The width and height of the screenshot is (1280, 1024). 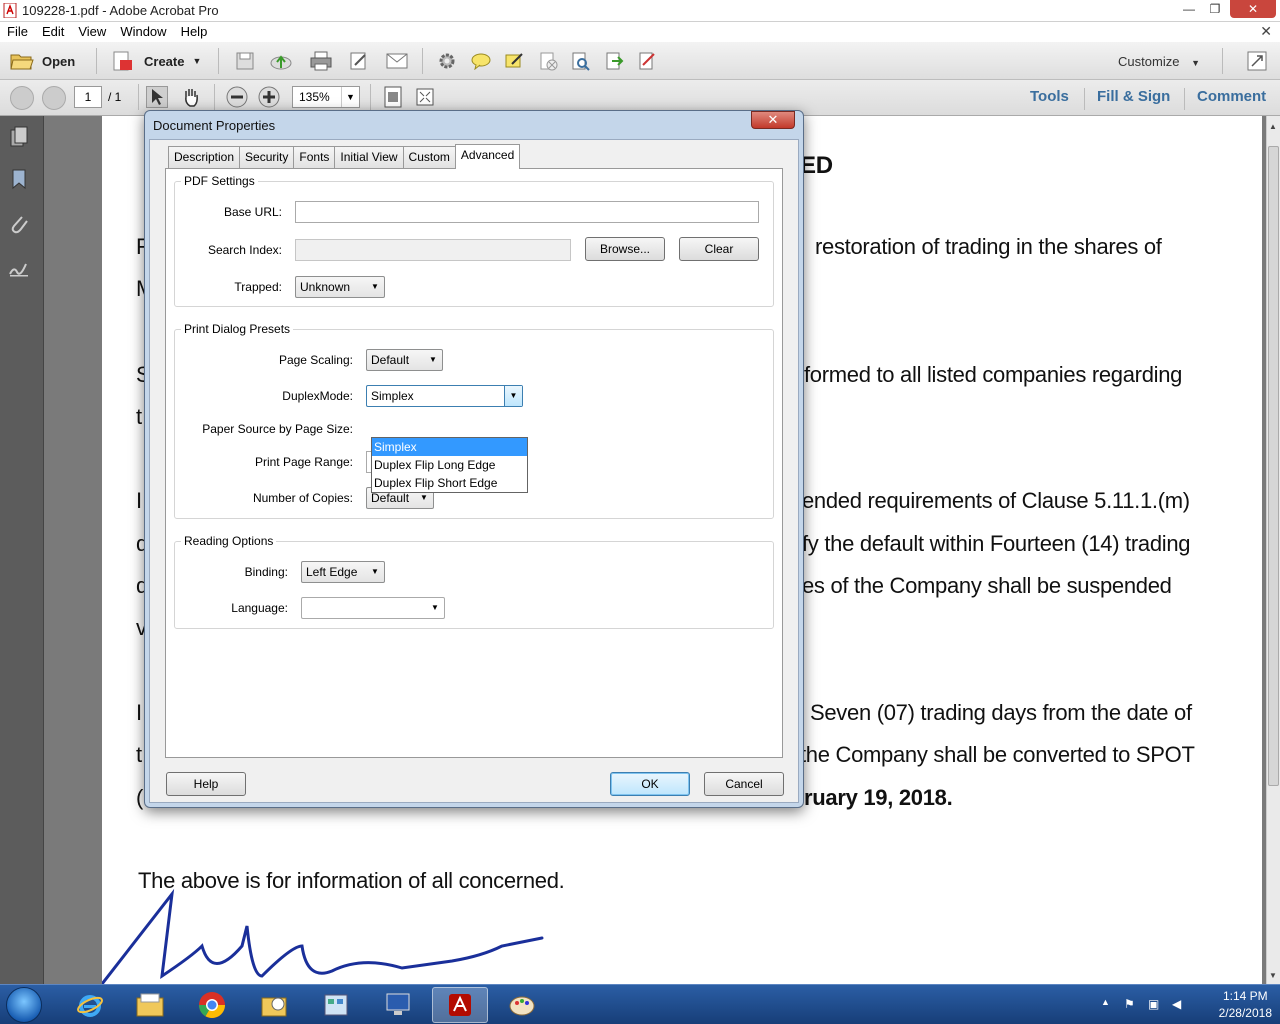 What do you see at coordinates (143, 30) in the screenshot?
I see `menu-window: Window` at bounding box center [143, 30].